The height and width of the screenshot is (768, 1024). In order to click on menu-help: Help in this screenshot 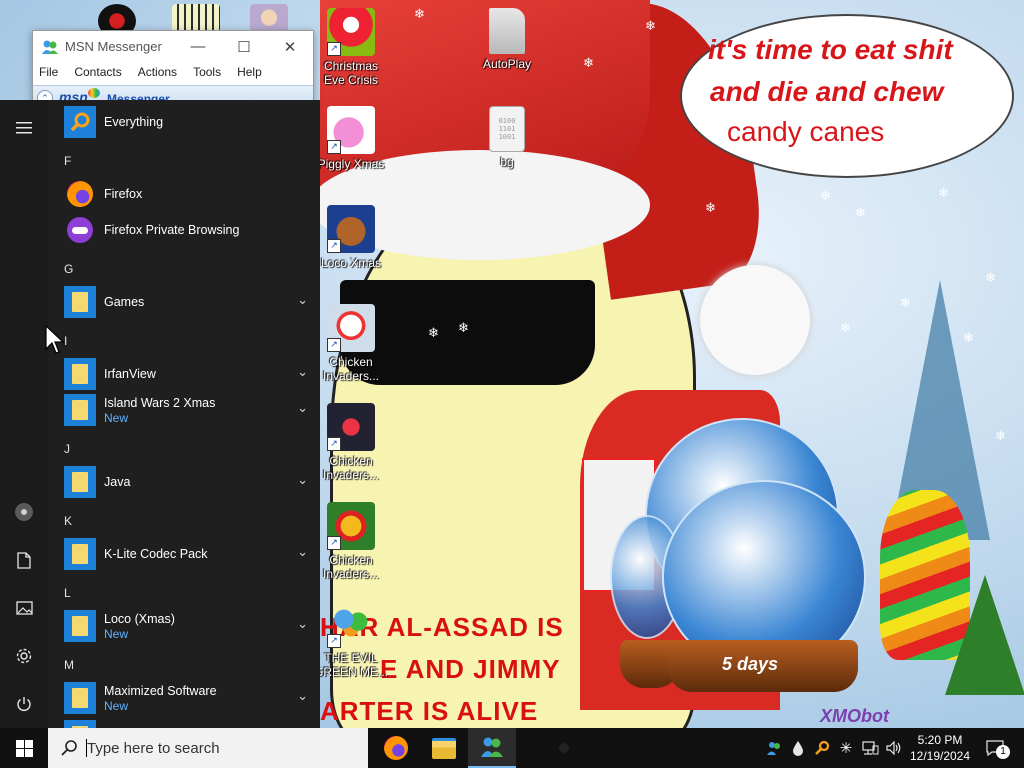, I will do `click(249, 72)`.